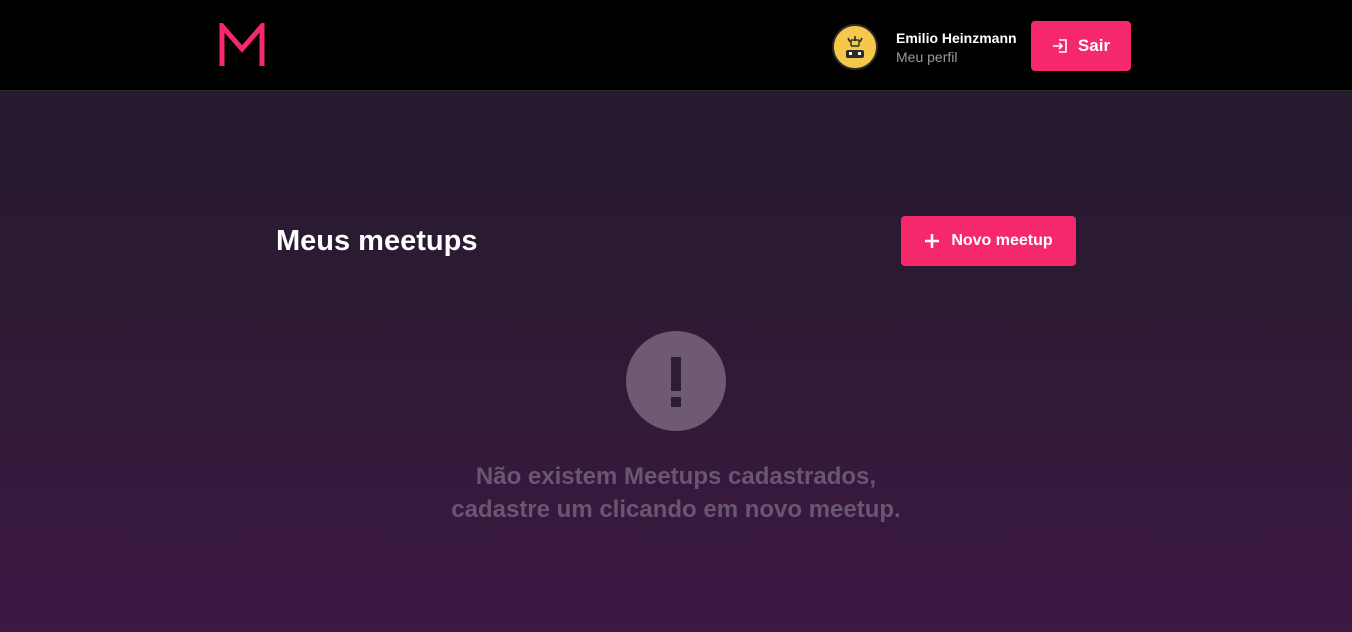 This screenshot has height=632, width=1352. Describe the element at coordinates (676, 45) in the screenshot. I see `top-bar: Emilio Heinzmann Meu perfil Sair` at that location.